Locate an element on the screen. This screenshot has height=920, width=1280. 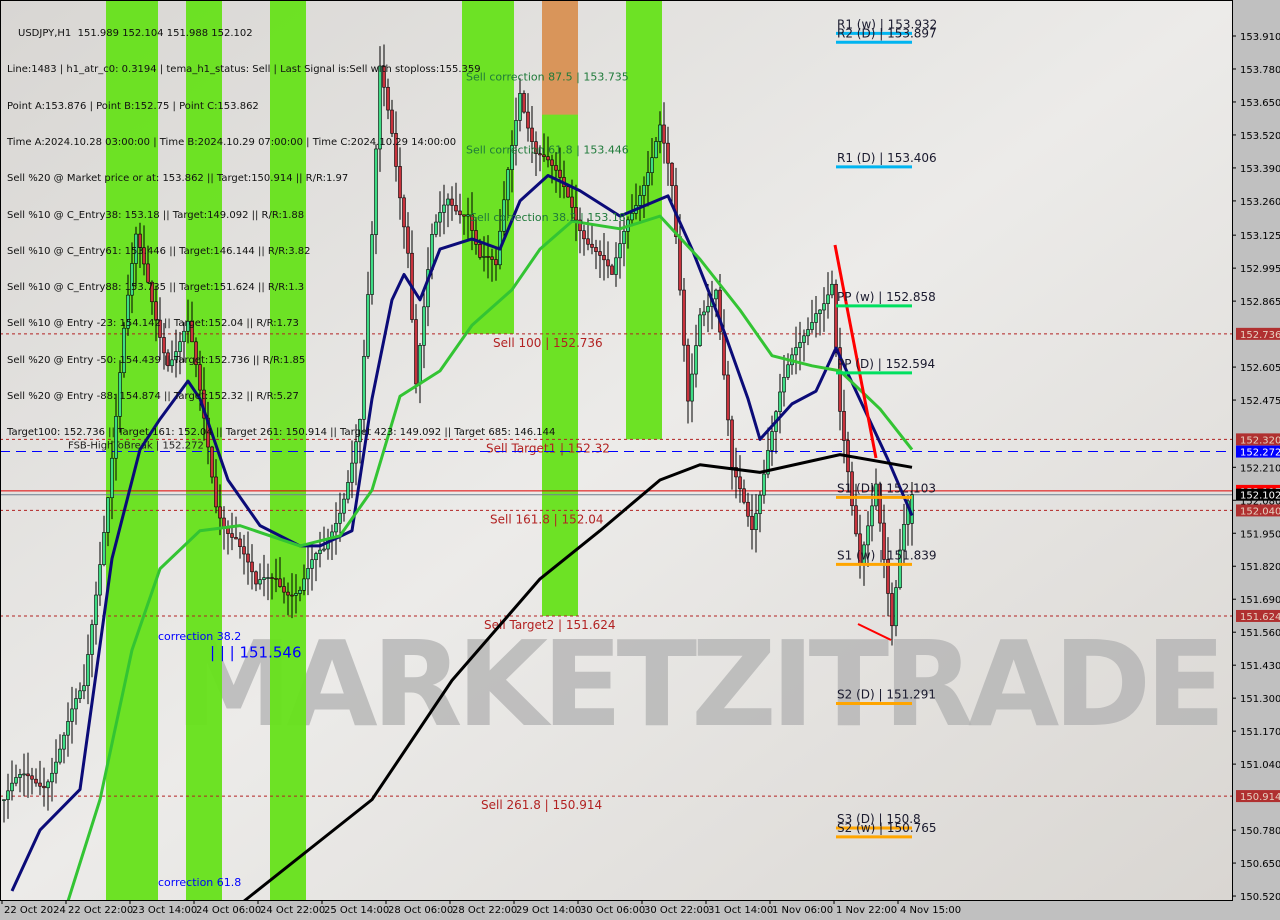
pivot-label: R1 (D) | 153.406 is located at coordinates (887, 158).